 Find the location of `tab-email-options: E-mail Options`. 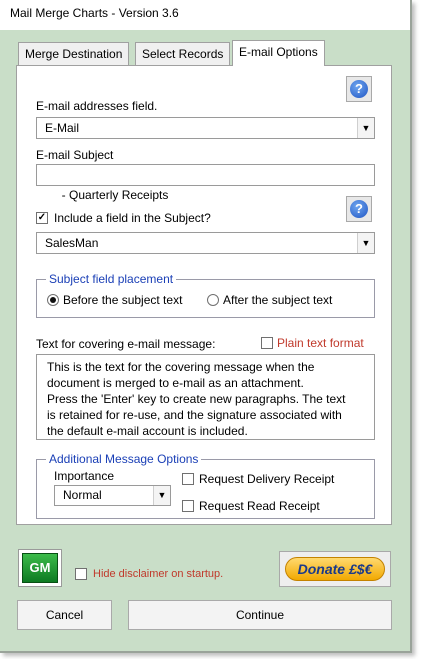

tab-email-options: E-mail Options is located at coordinates (278, 53).